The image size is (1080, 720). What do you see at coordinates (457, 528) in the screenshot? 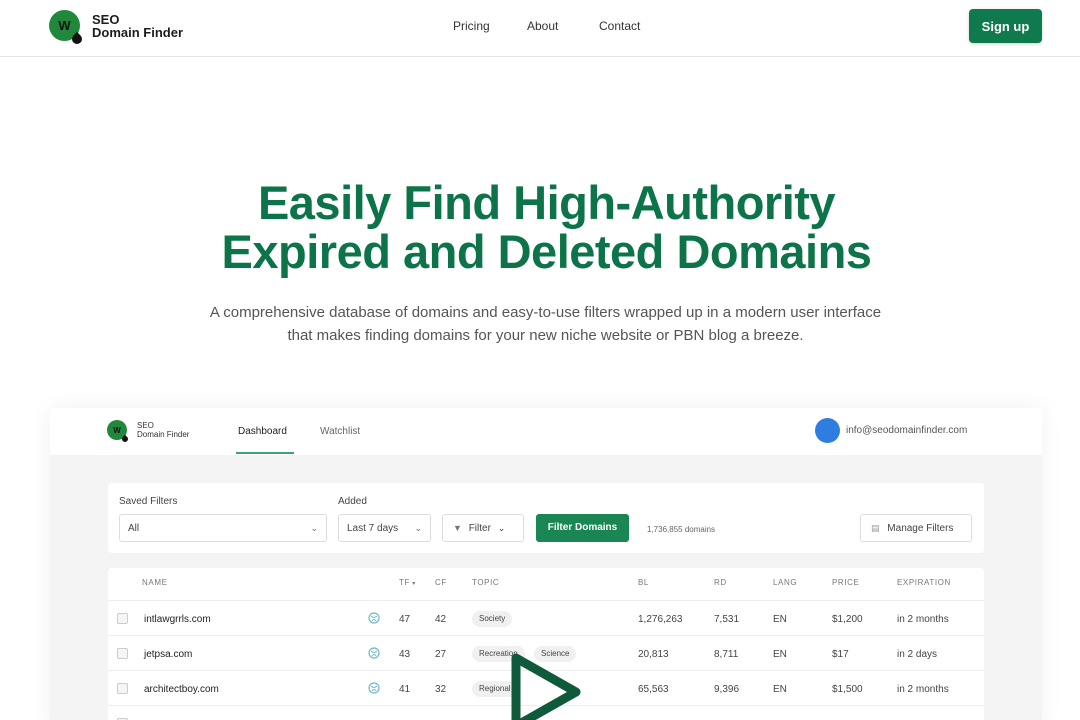
I see `funnel-icon: ▼` at bounding box center [457, 528].